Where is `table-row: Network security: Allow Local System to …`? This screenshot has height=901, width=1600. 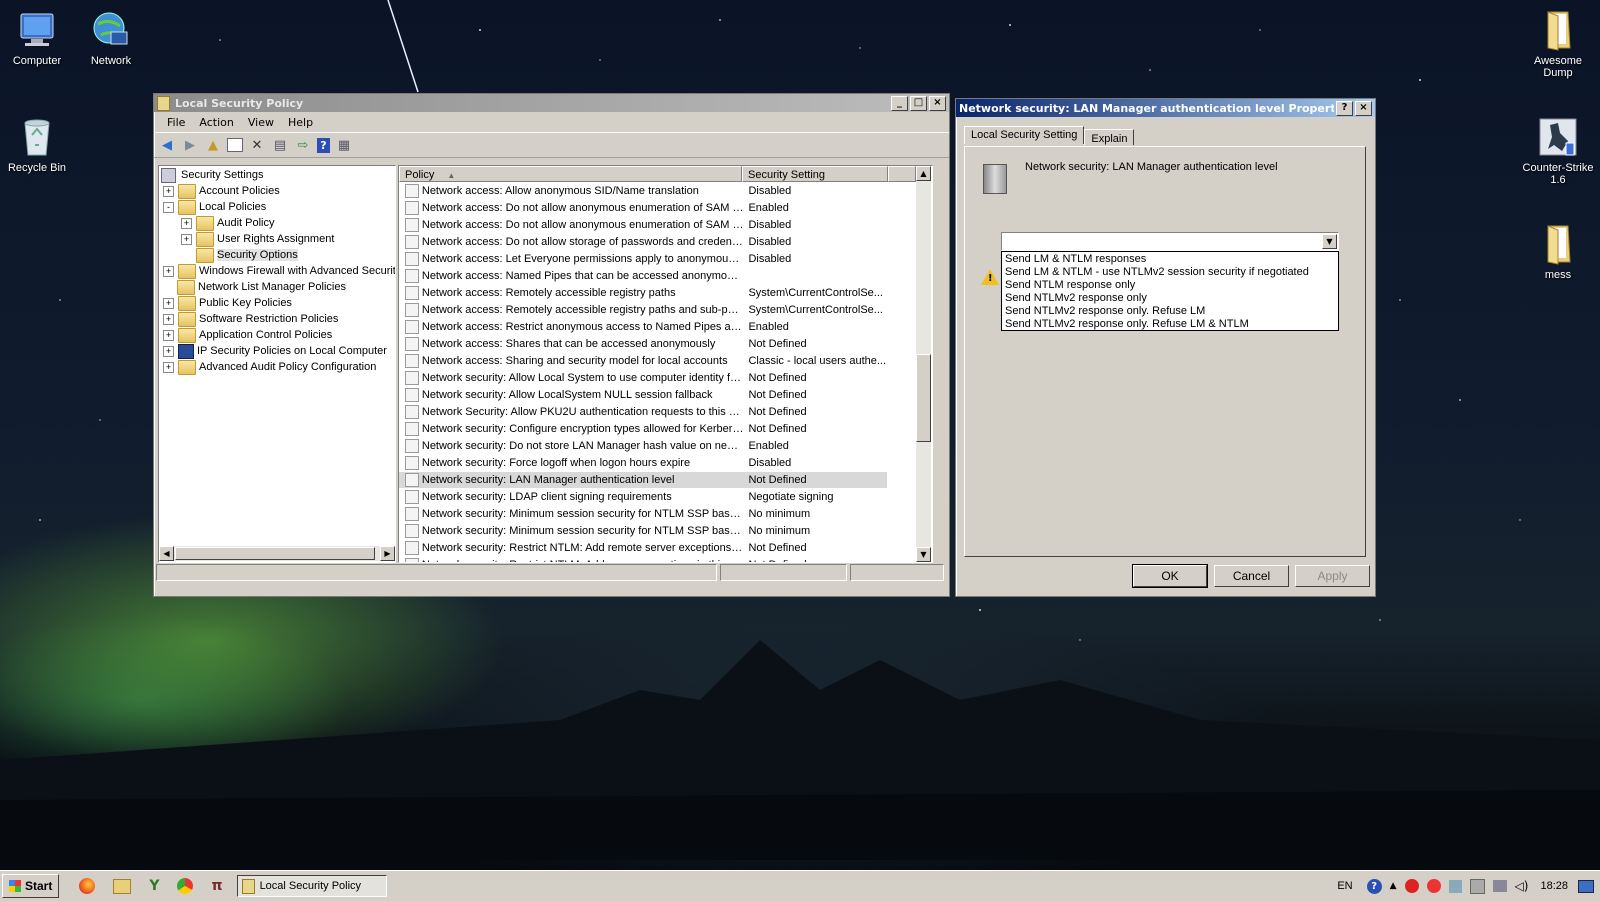 table-row: Network security: Allow Local System to … is located at coordinates (643, 378).